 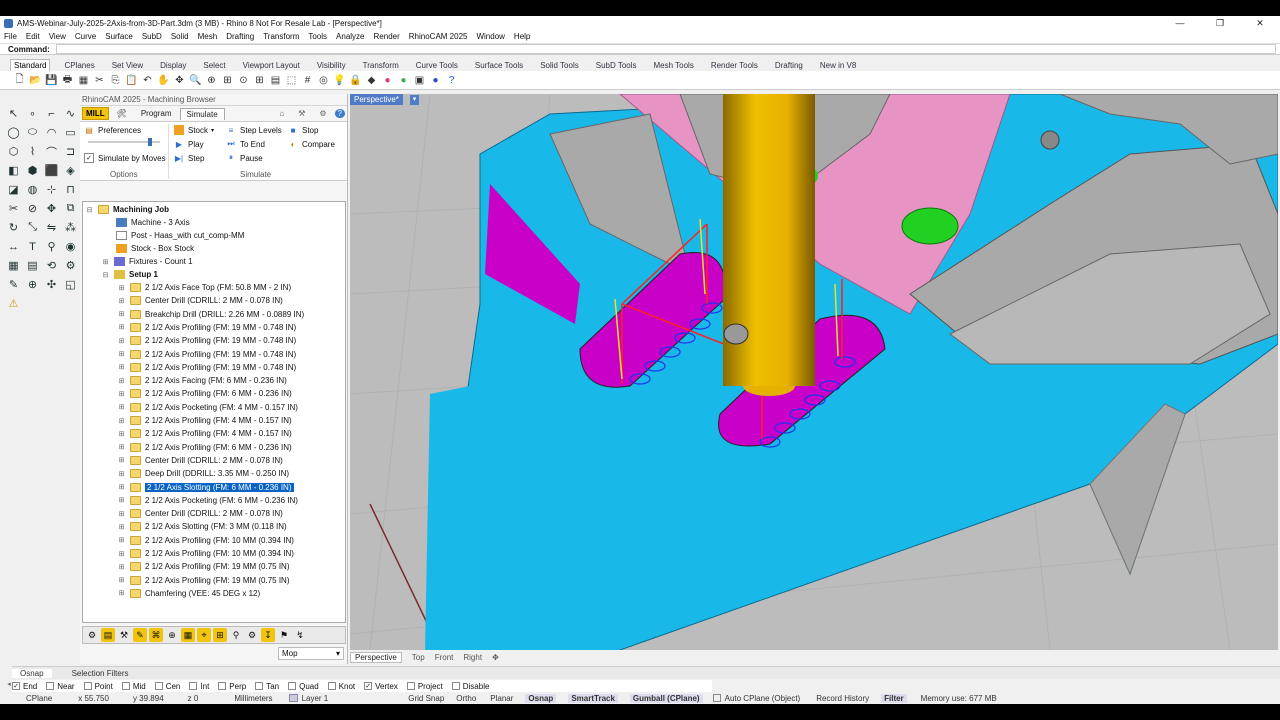 I want to click on to-end-button: ⏭ To End, so click(x=245, y=144).